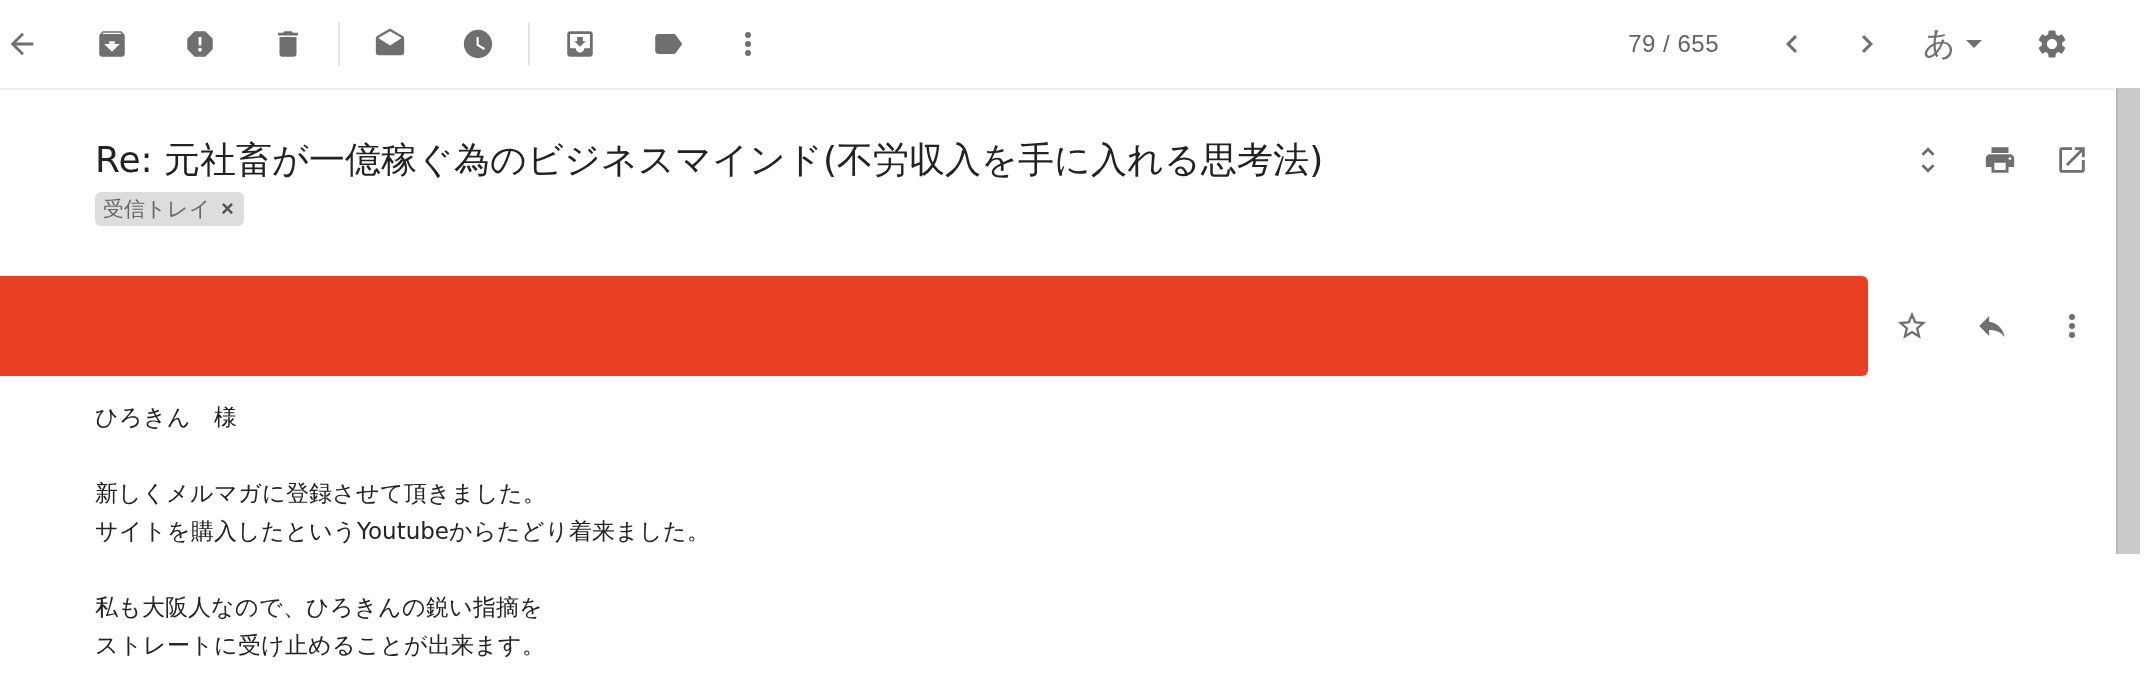 The width and height of the screenshot is (2144, 696). I want to click on email-subject: Re: 元社畜が一億稼ぐ為のビジネスマインド(不労収入を手に入れる思考法), so click(710, 160).